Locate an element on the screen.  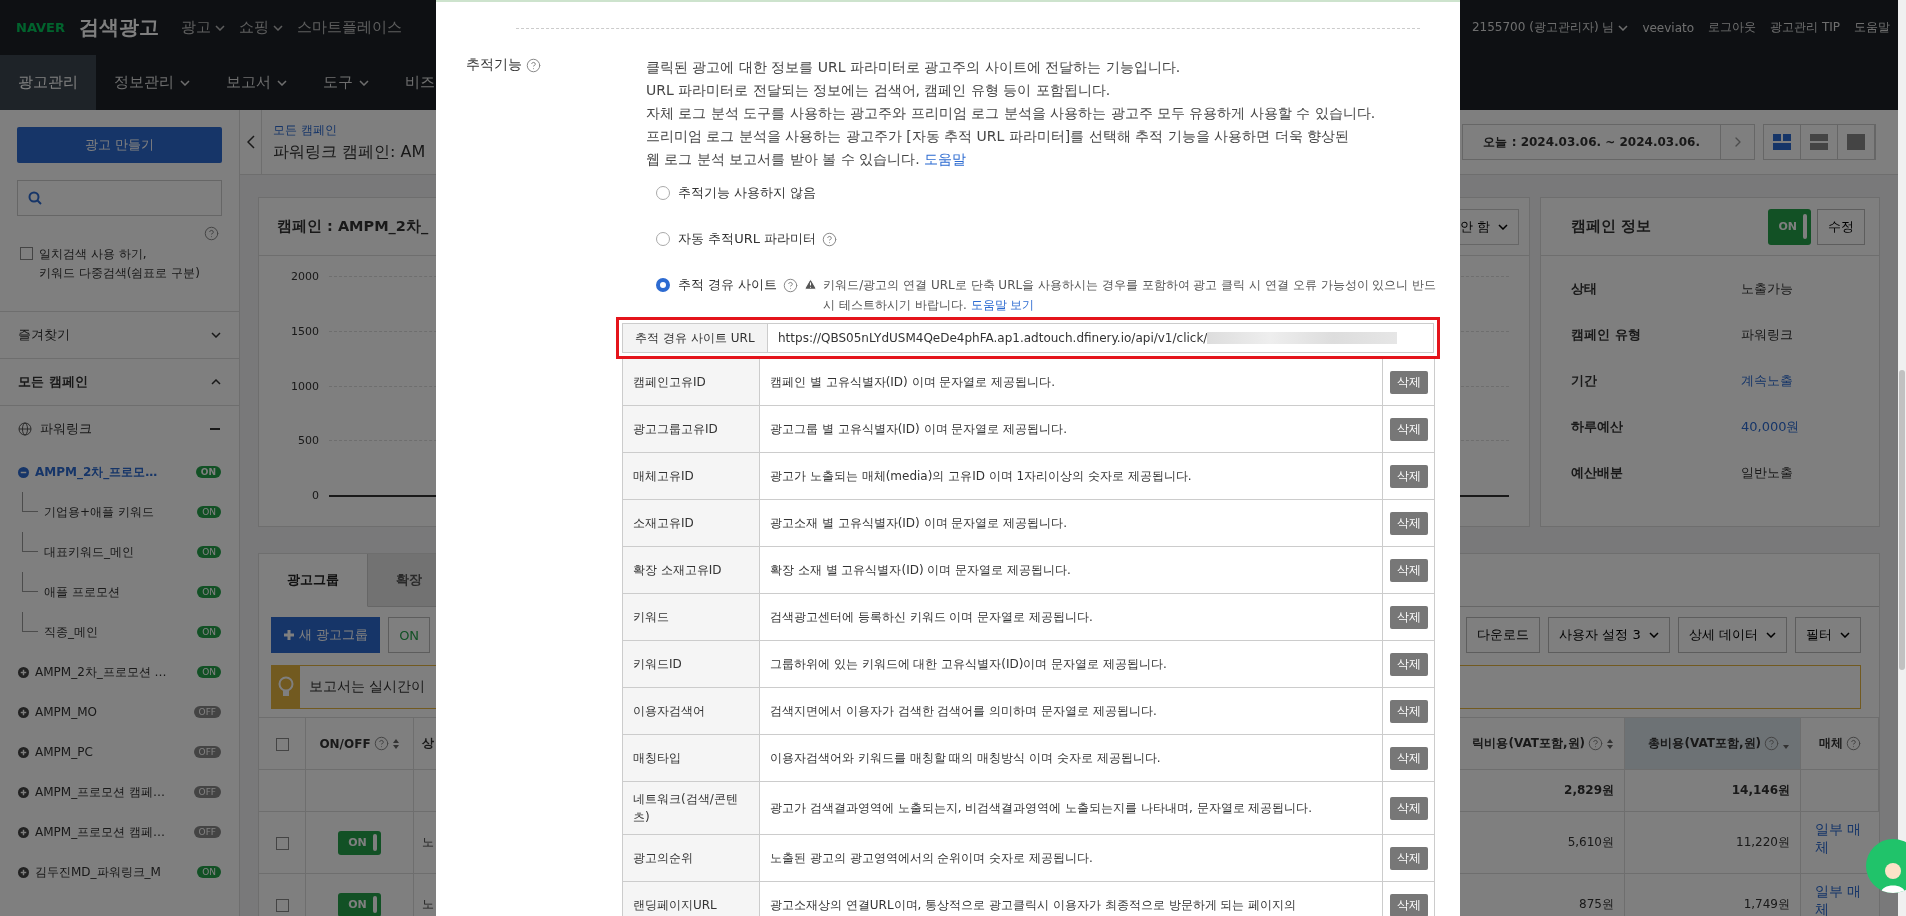
top-nav-link: 쇼핑 is located at coordinates (261, 27).